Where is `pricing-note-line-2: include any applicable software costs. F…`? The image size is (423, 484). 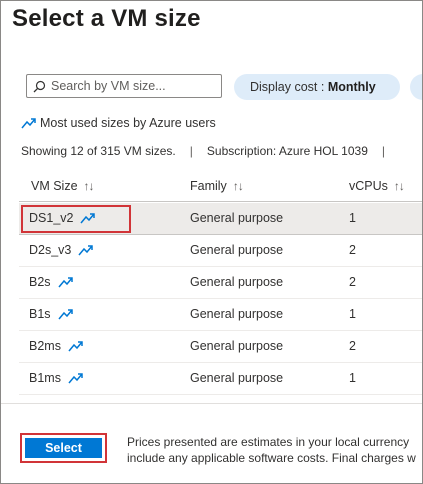
pricing-note-line-2: include any applicable software costs. F… is located at coordinates (271, 458).